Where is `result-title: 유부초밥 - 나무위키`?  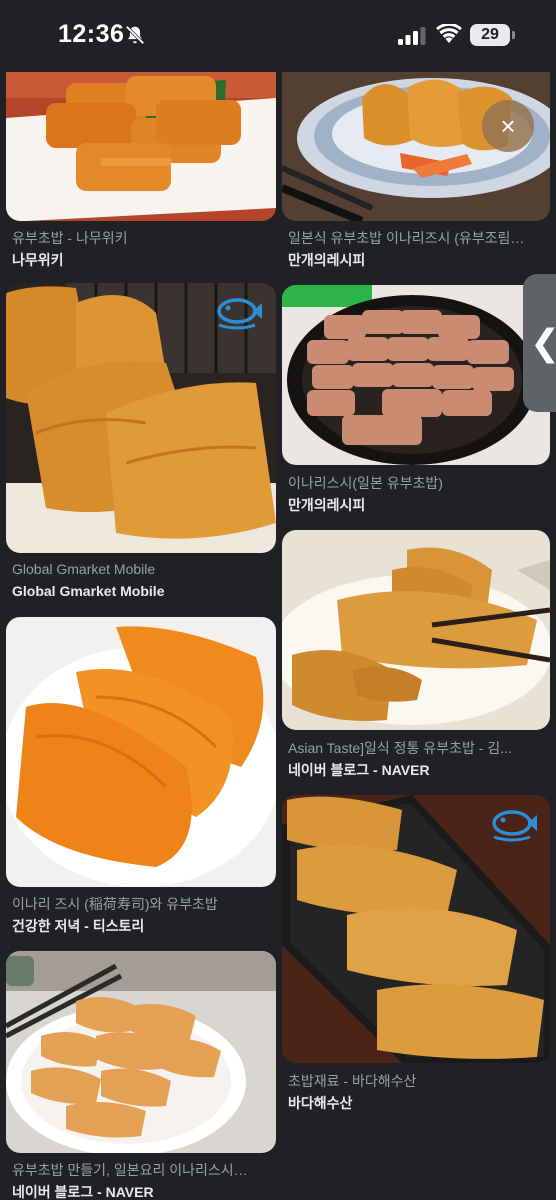
result-title: 유부초밥 - 나무위키 is located at coordinates (70, 238).